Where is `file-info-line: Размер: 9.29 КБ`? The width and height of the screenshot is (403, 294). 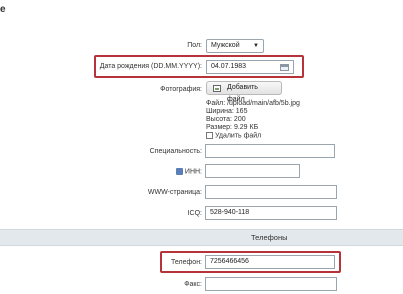 file-info-line: Размер: 9.29 КБ is located at coordinates (232, 127).